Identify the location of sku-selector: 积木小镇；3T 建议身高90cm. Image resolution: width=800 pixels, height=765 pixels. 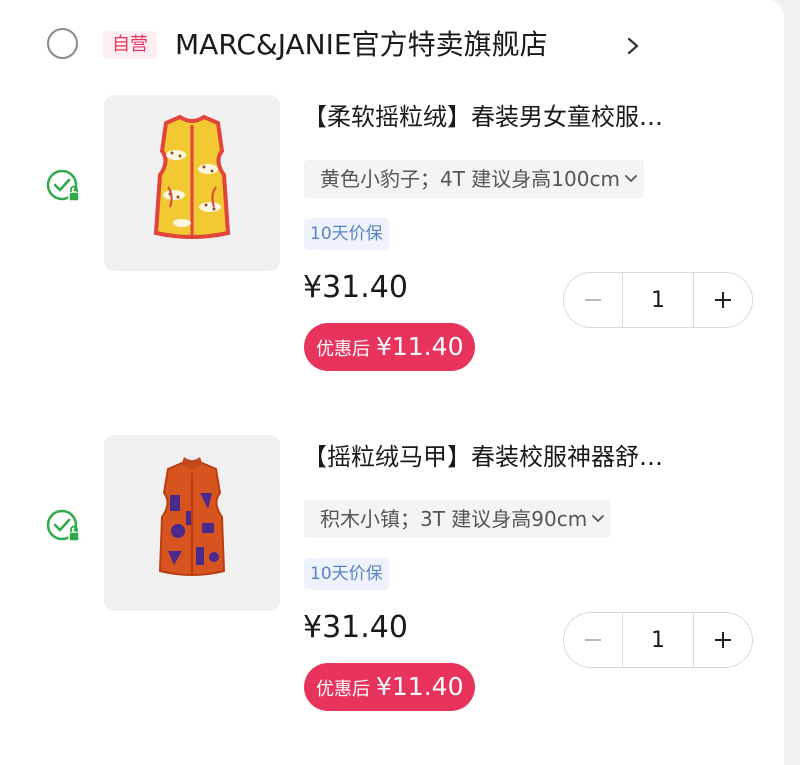
(458, 519).